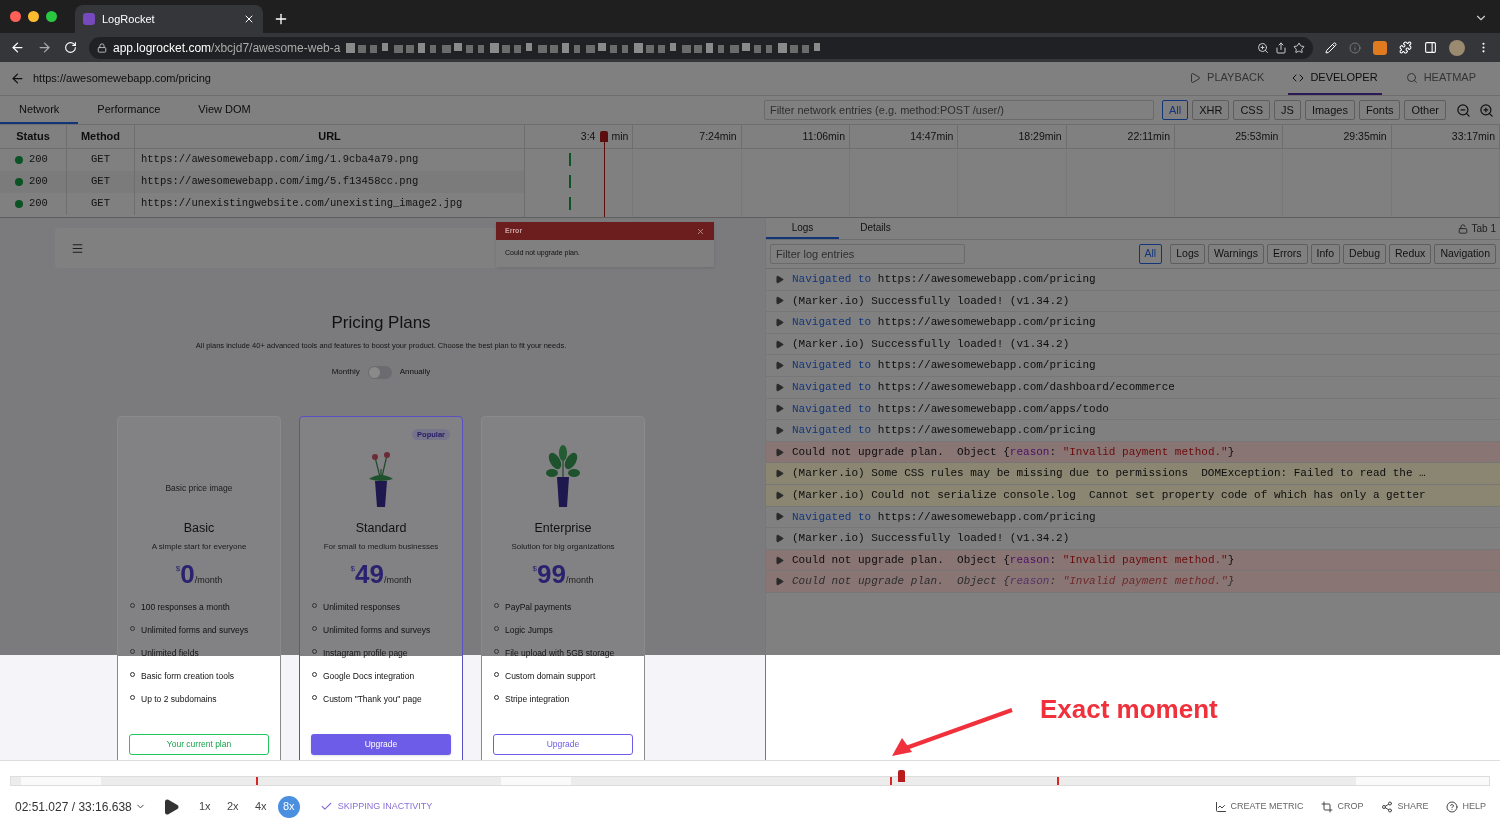  Describe the element at coordinates (1252, 110) in the screenshot. I see `filter-button: CSS` at that location.